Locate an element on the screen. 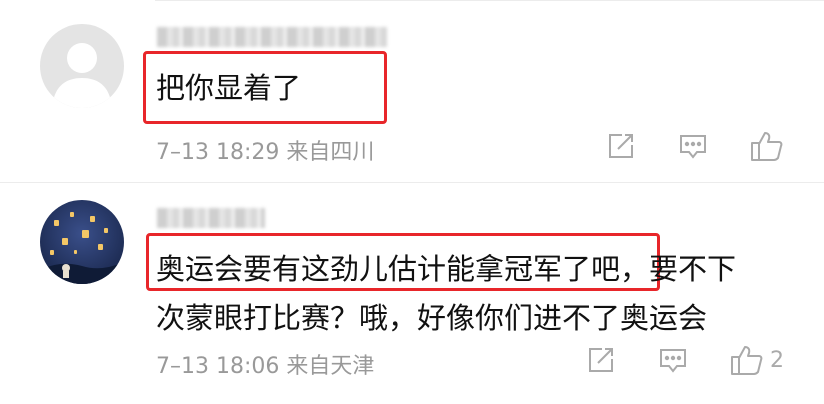 This screenshot has height=404, width=824. divider is located at coordinates (489, 0).